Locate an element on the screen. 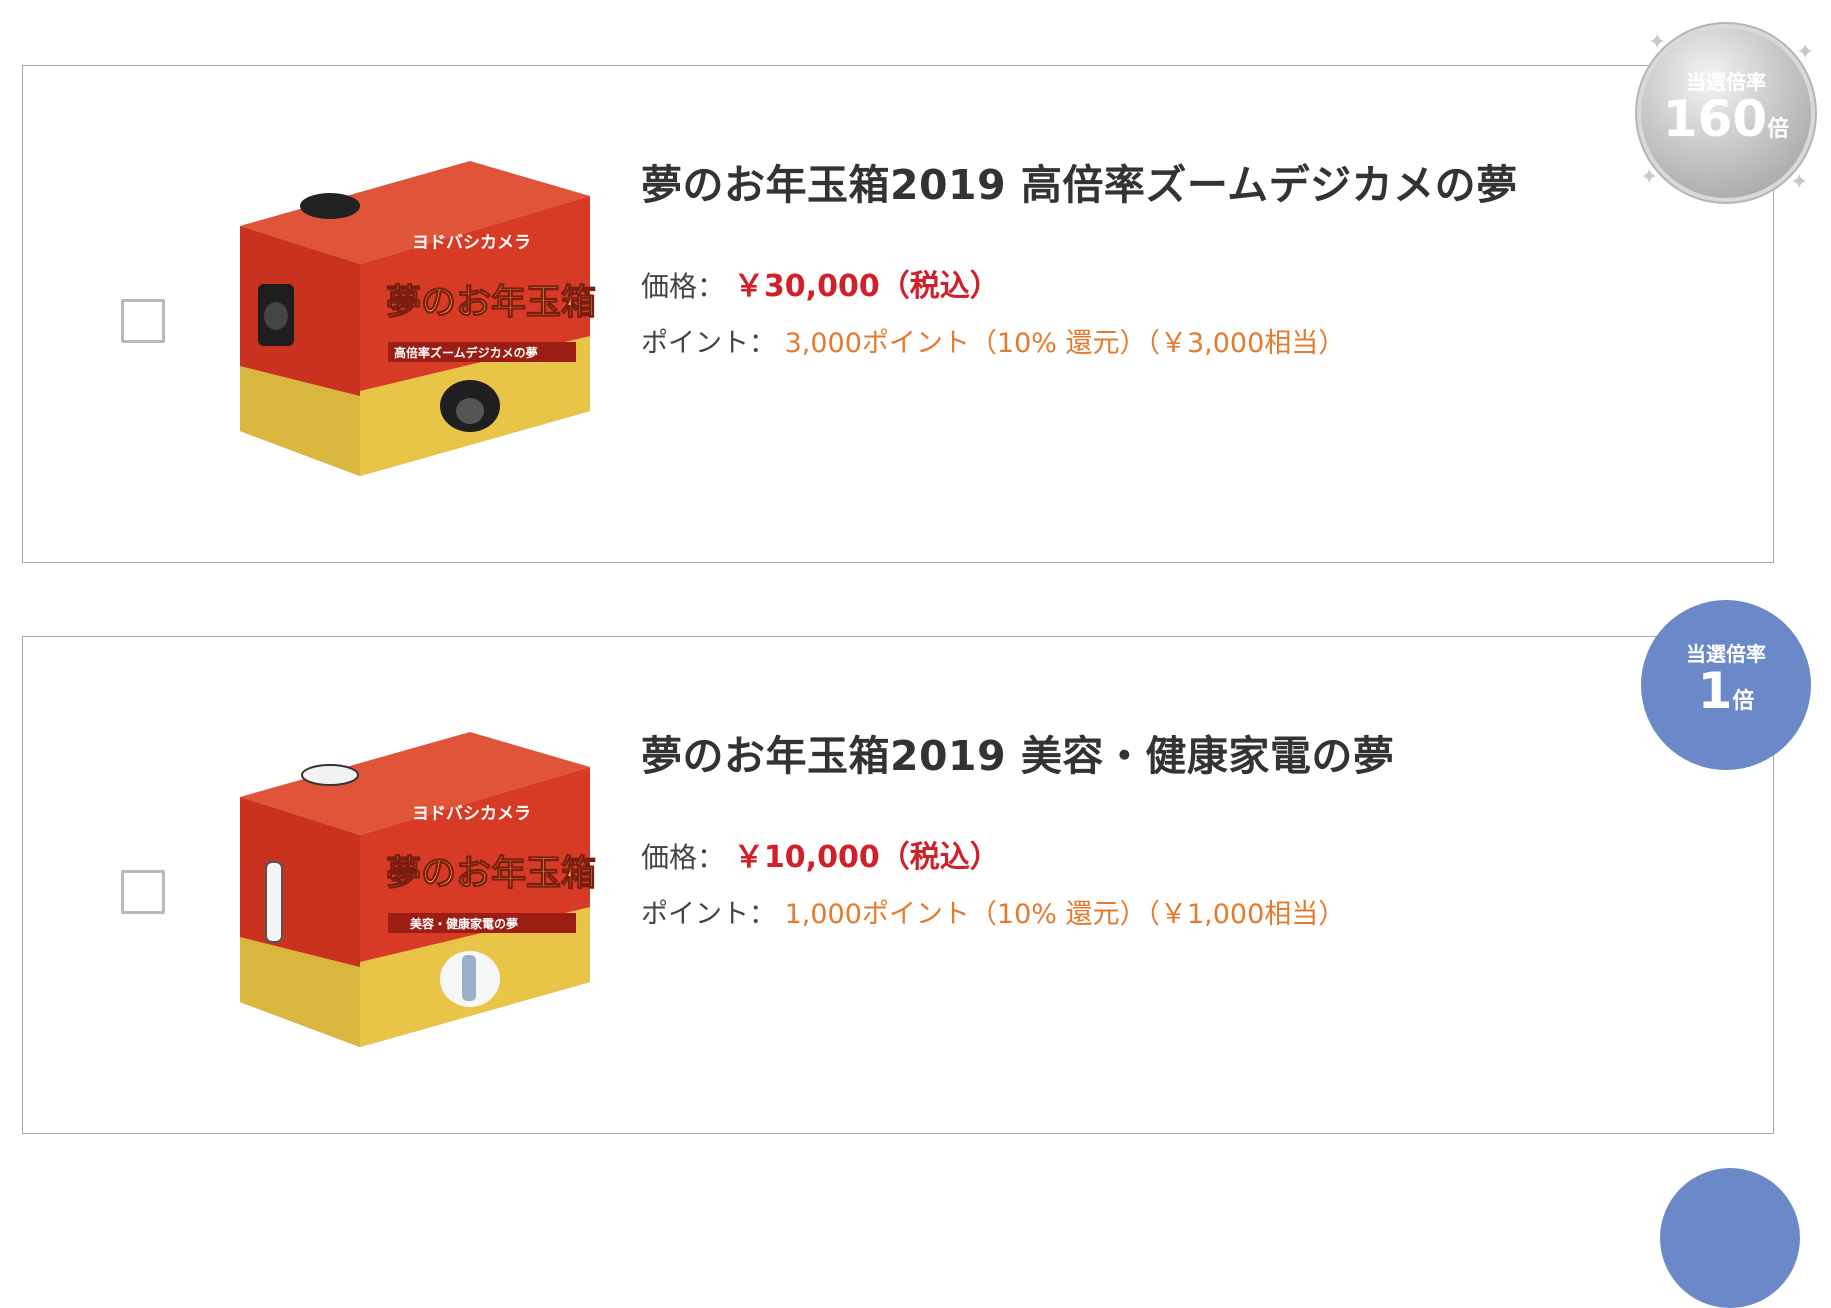  point-row: ポイント： 1,000ポイント（10% 還元）（￥1,000相当） is located at coordinates (993, 911).